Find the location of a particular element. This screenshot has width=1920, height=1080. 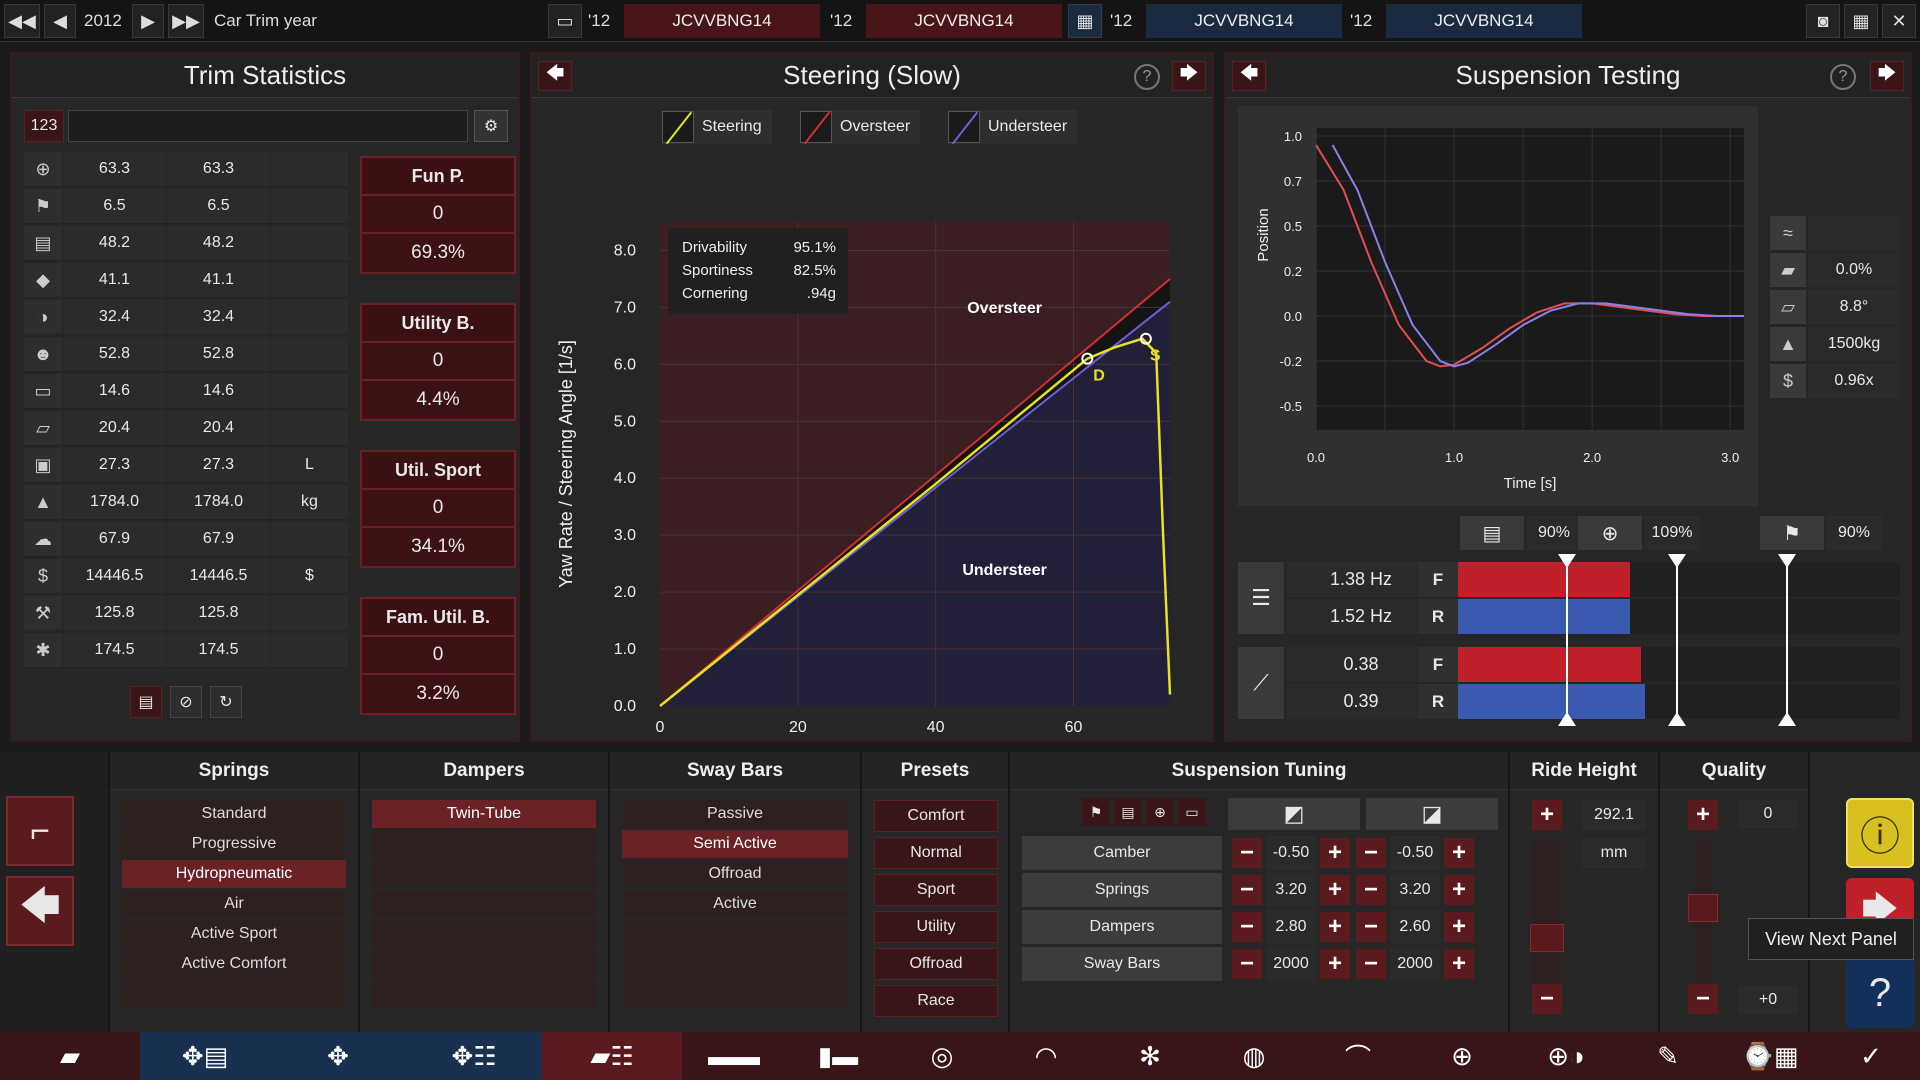

engine-tuning-tab: ✥☷ is located at coordinates (474, 1056).